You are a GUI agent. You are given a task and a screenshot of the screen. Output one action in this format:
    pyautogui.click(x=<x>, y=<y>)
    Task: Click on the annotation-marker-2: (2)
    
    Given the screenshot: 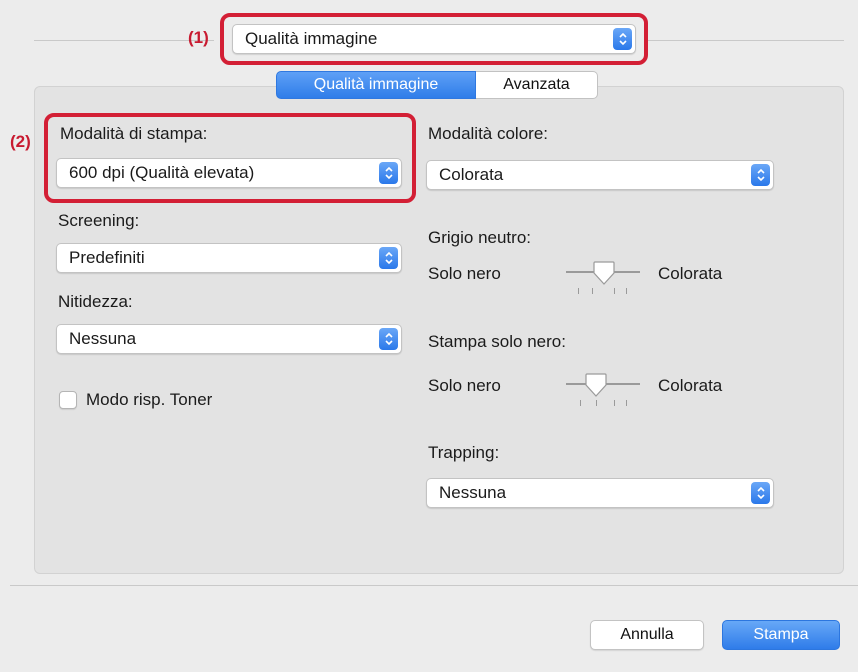 What is the action you would take?
    pyautogui.click(x=20, y=141)
    